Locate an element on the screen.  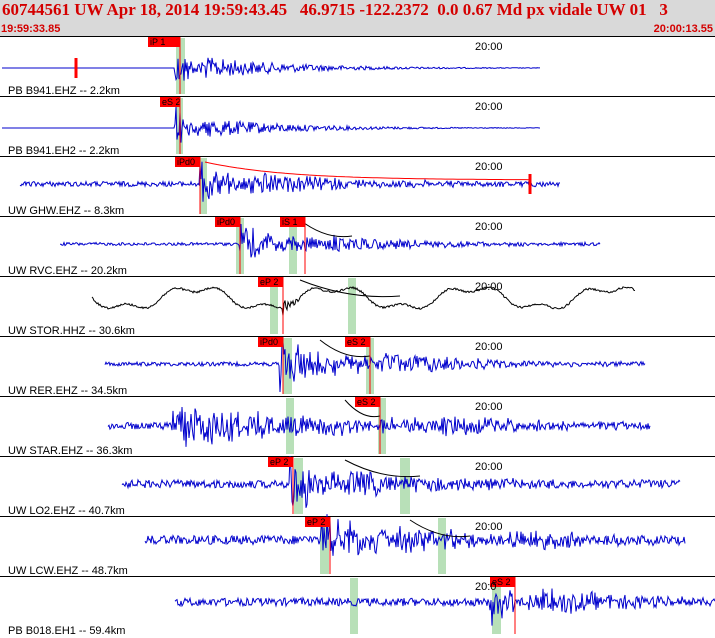
trace-station-label: PB B941.EHZ -- 2.2km is located at coordinates (64, 91).